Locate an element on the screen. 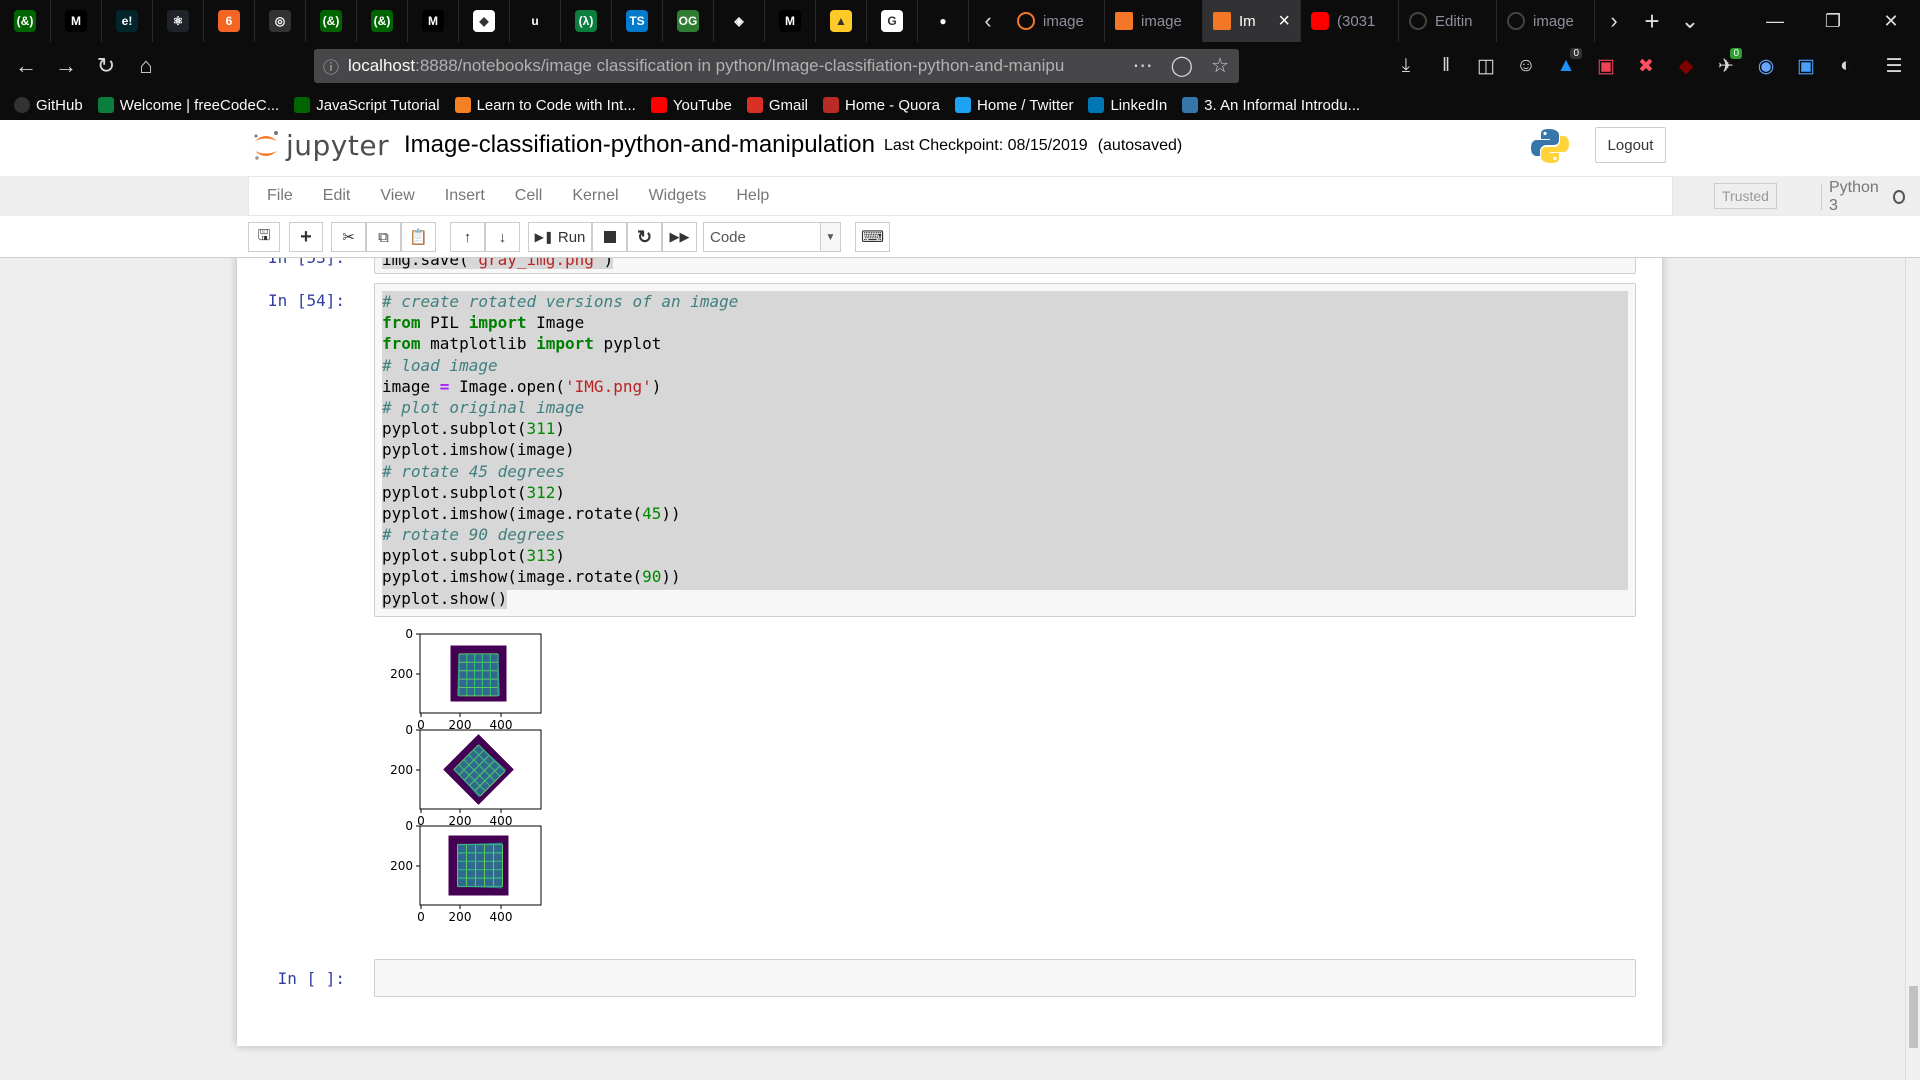 The image size is (1920, 1080). pinned-tab: ● is located at coordinates (943, 21).